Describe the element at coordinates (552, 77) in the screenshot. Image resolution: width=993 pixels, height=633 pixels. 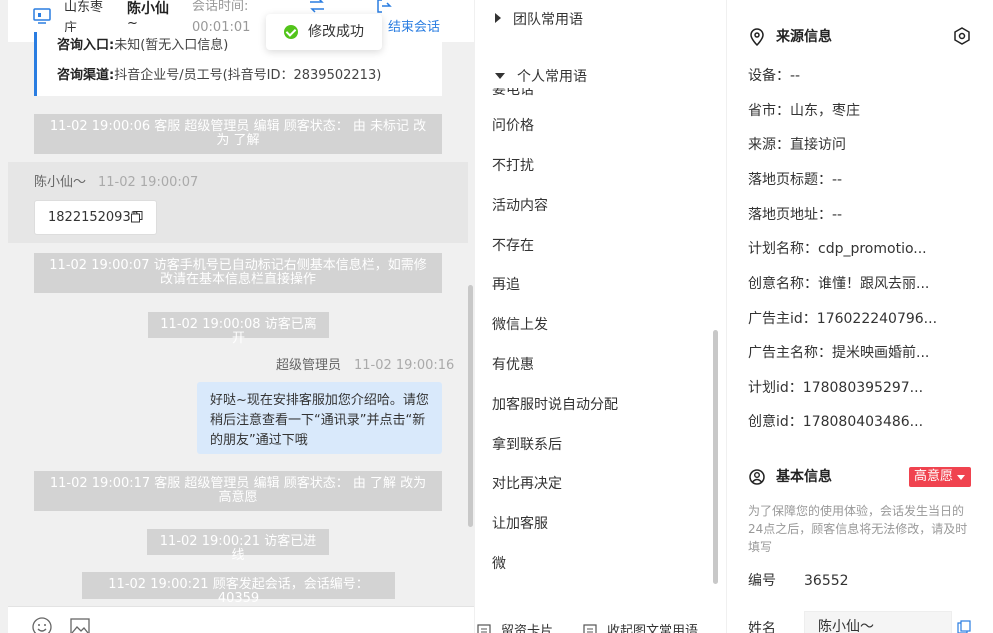
I see `personal-phrases-label: 个人常用语` at that location.